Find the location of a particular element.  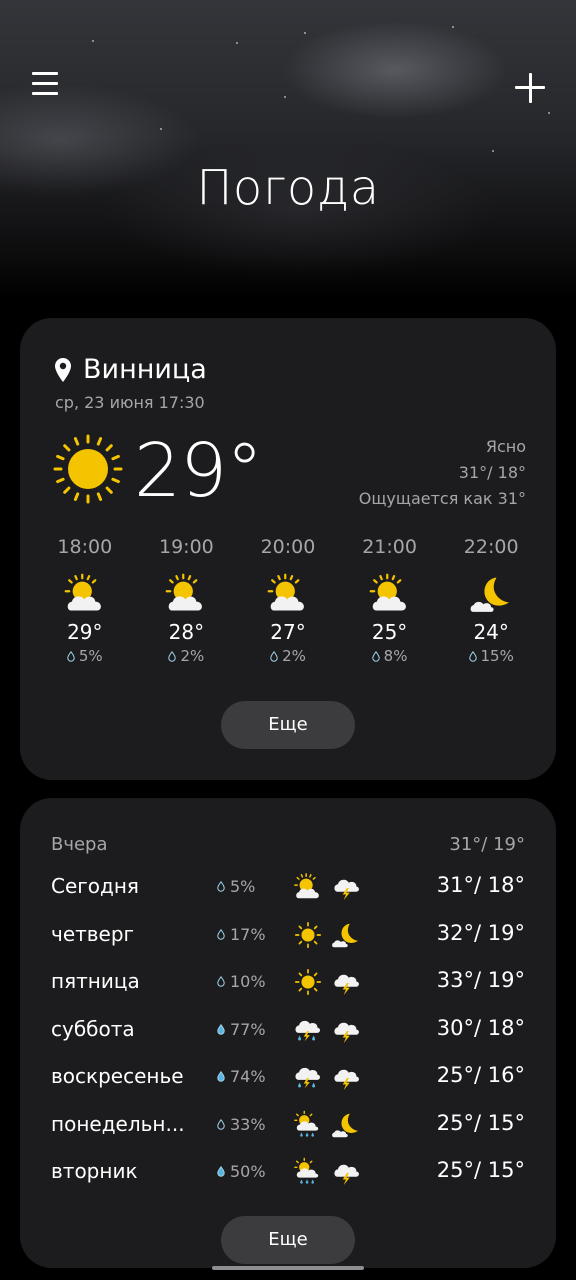

menu-button is located at coordinates (45, 87).